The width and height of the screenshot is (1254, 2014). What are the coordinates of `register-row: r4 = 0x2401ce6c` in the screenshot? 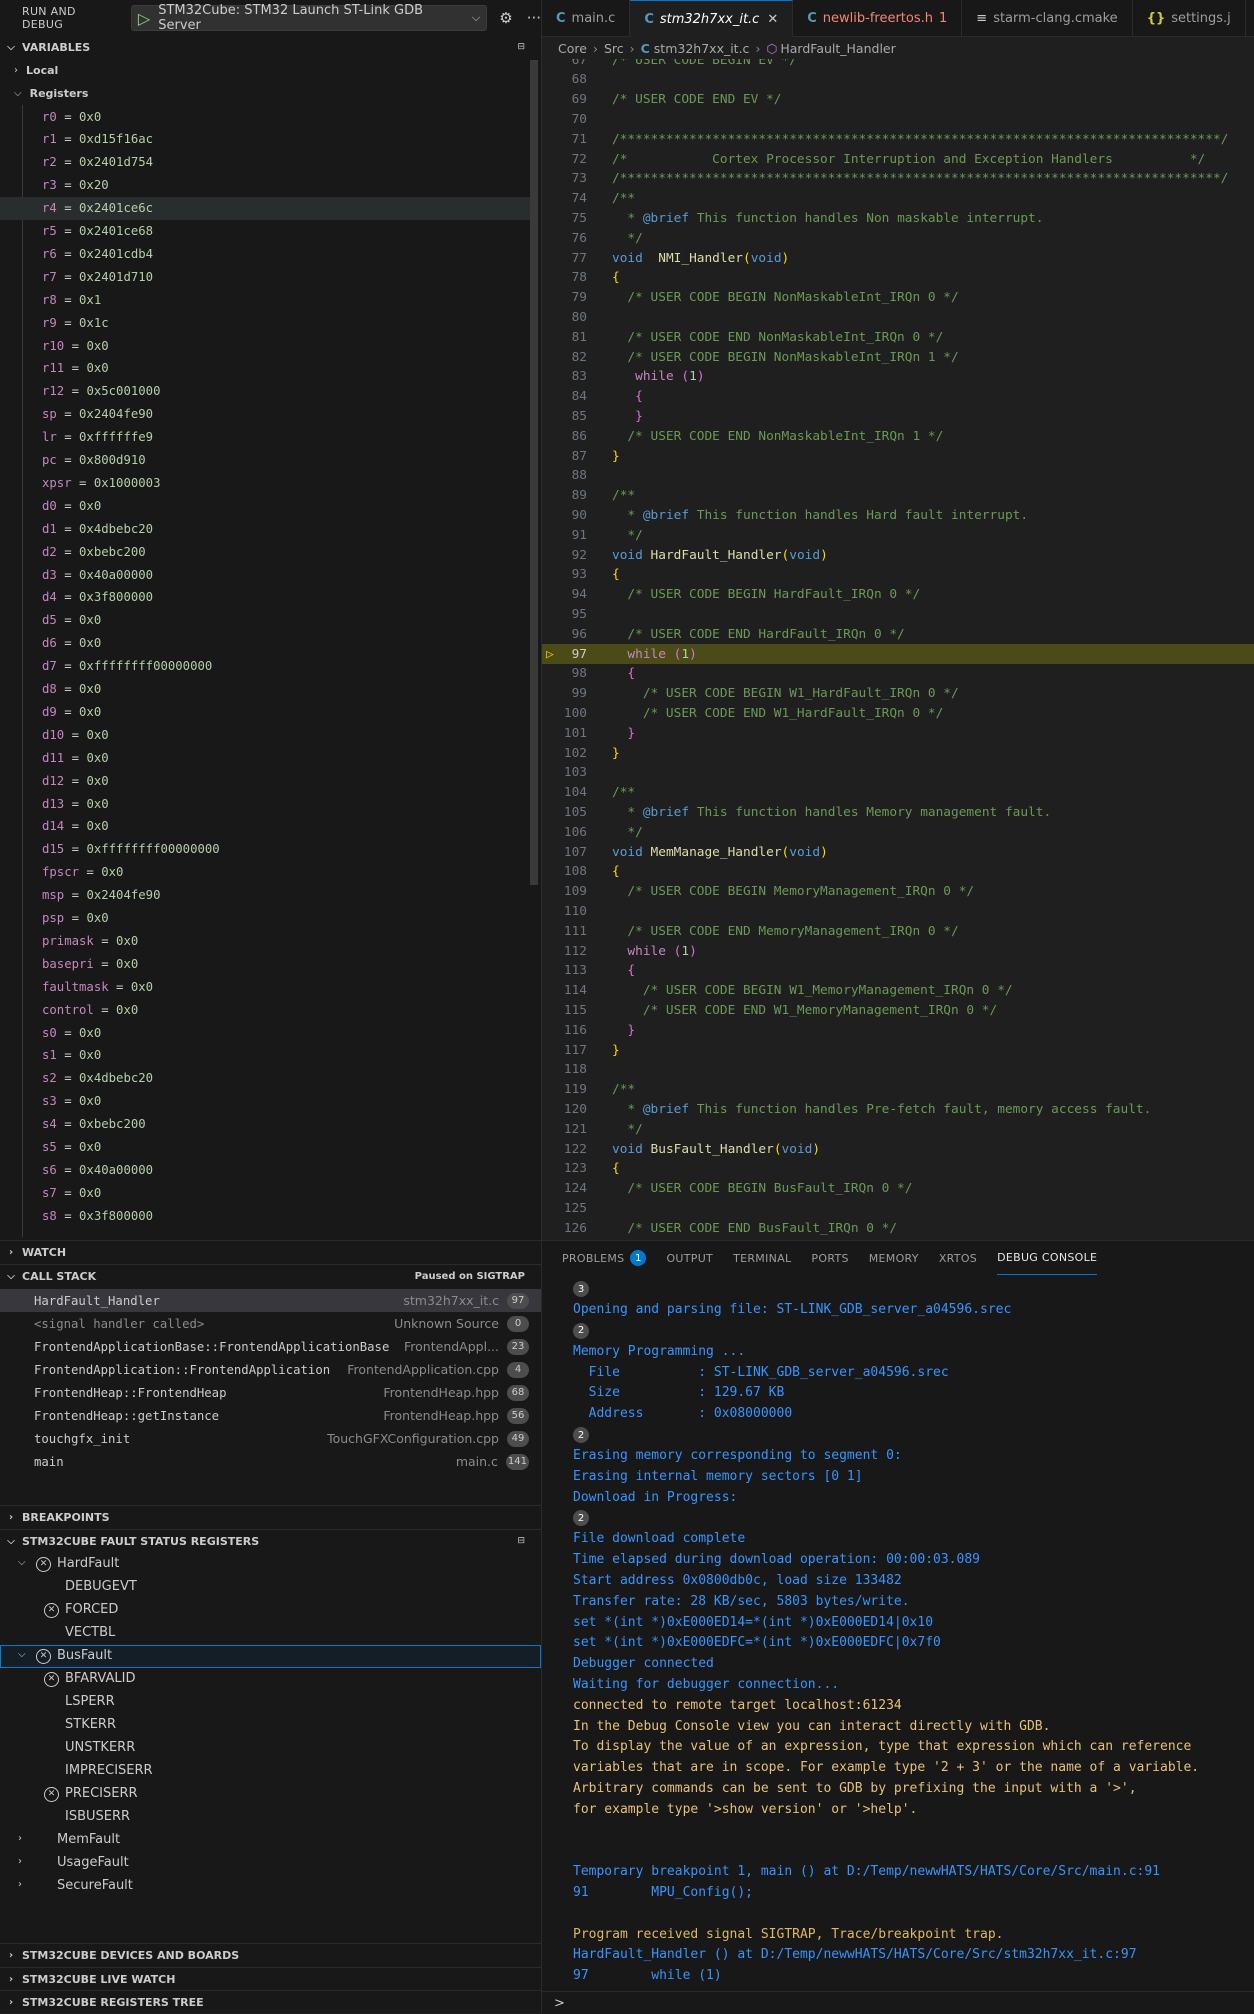 It's located at (265, 208).